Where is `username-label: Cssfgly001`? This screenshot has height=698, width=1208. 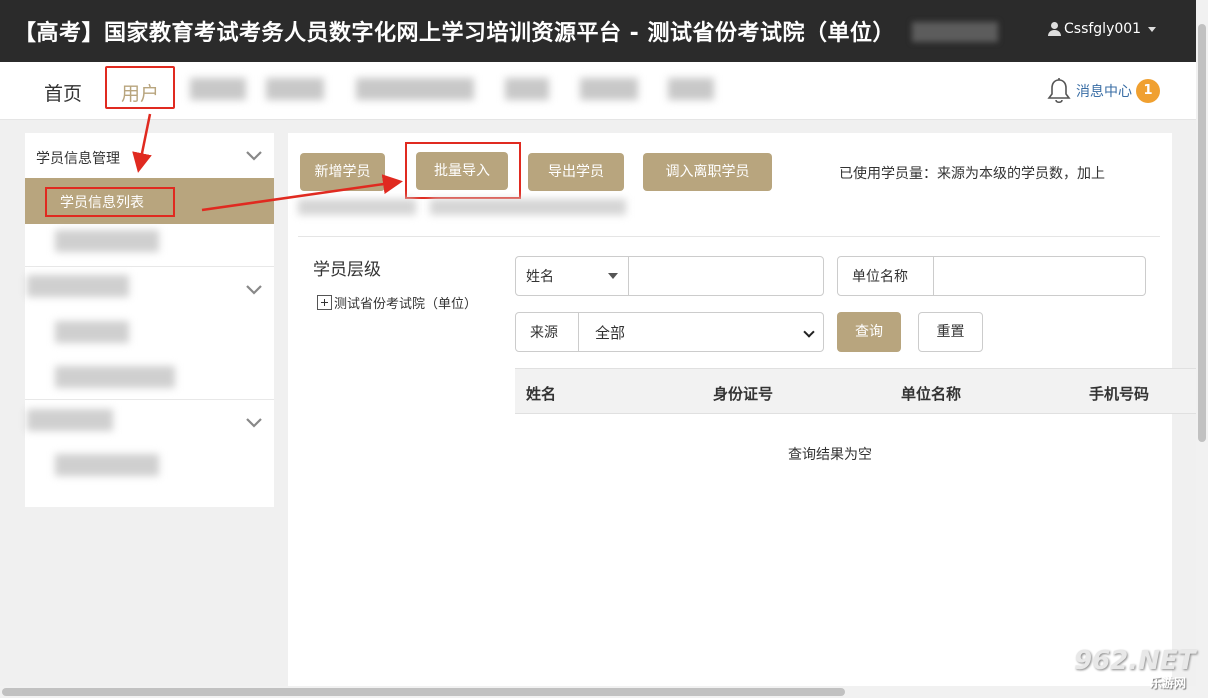 username-label: Cssfgly001 is located at coordinates (1103, 29).